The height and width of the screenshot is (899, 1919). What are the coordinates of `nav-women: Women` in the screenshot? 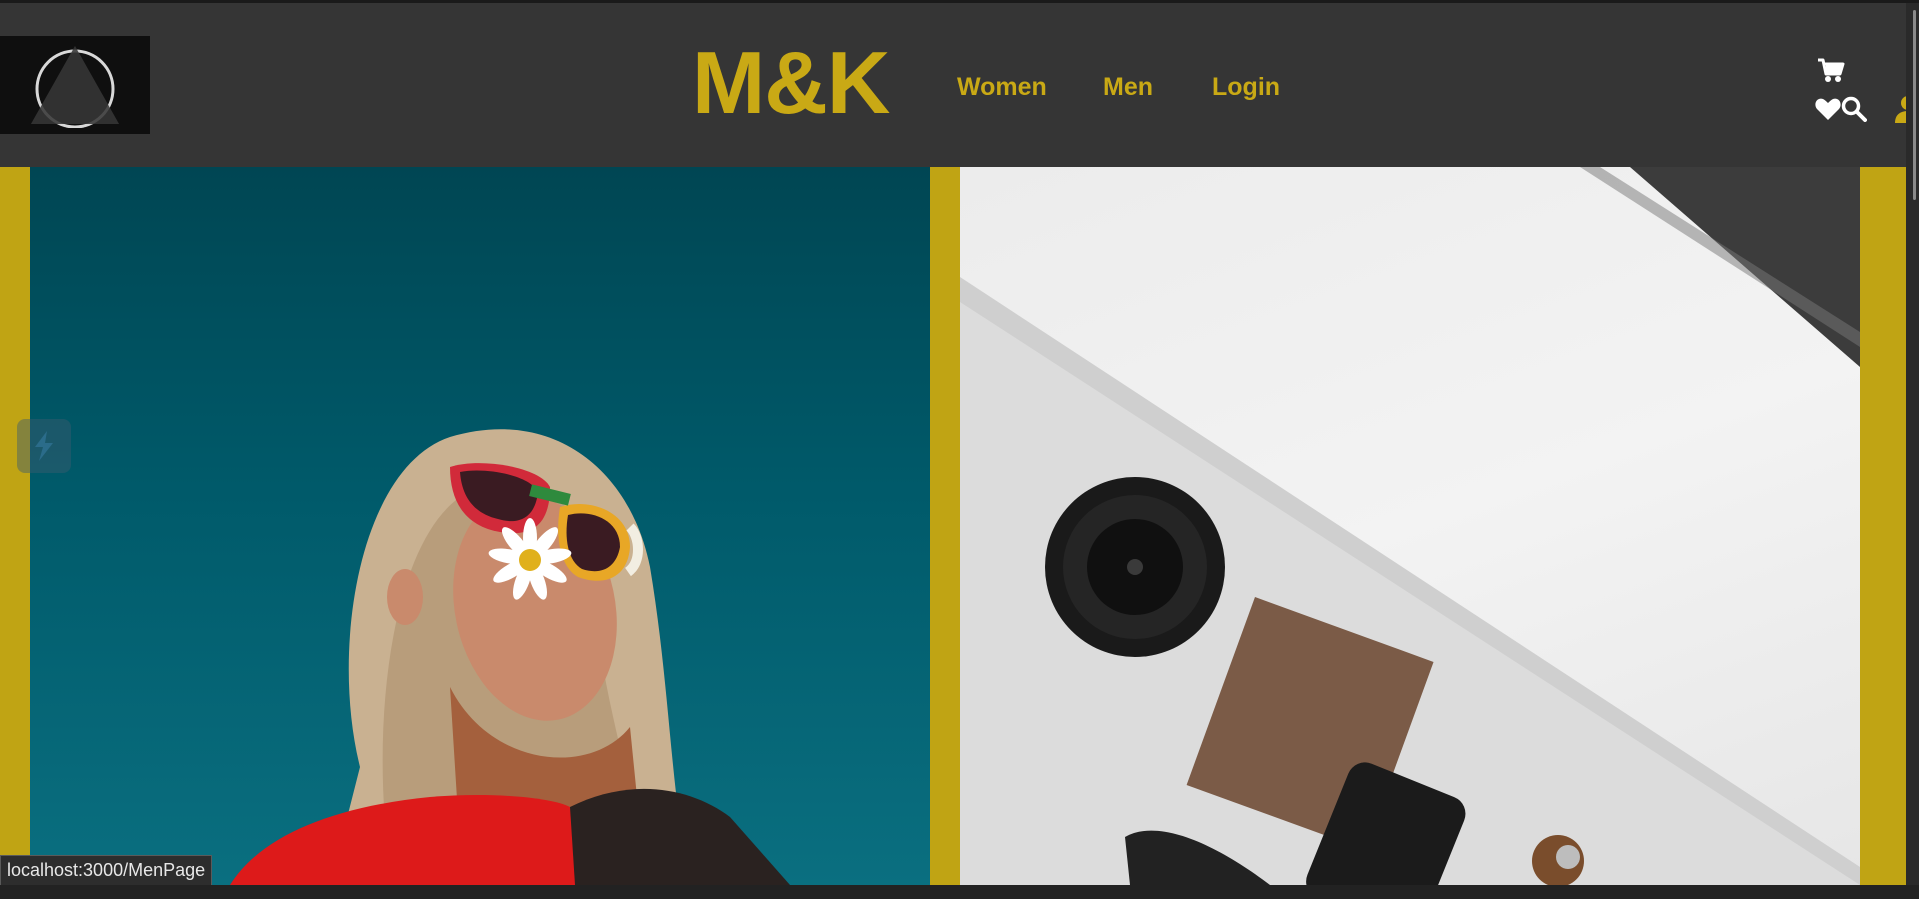 It's located at (1002, 87).